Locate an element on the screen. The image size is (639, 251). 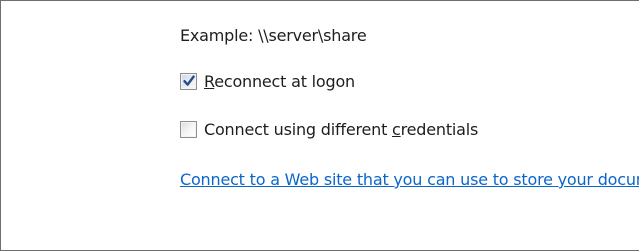
reconnect-at-logon-option: Reconnect at logon is located at coordinates (267, 81).